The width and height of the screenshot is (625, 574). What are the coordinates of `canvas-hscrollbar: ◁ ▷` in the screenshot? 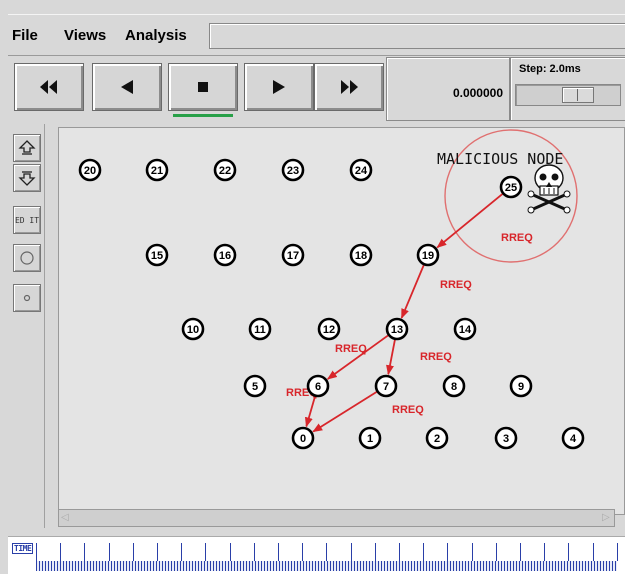 It's located at (336, 518).